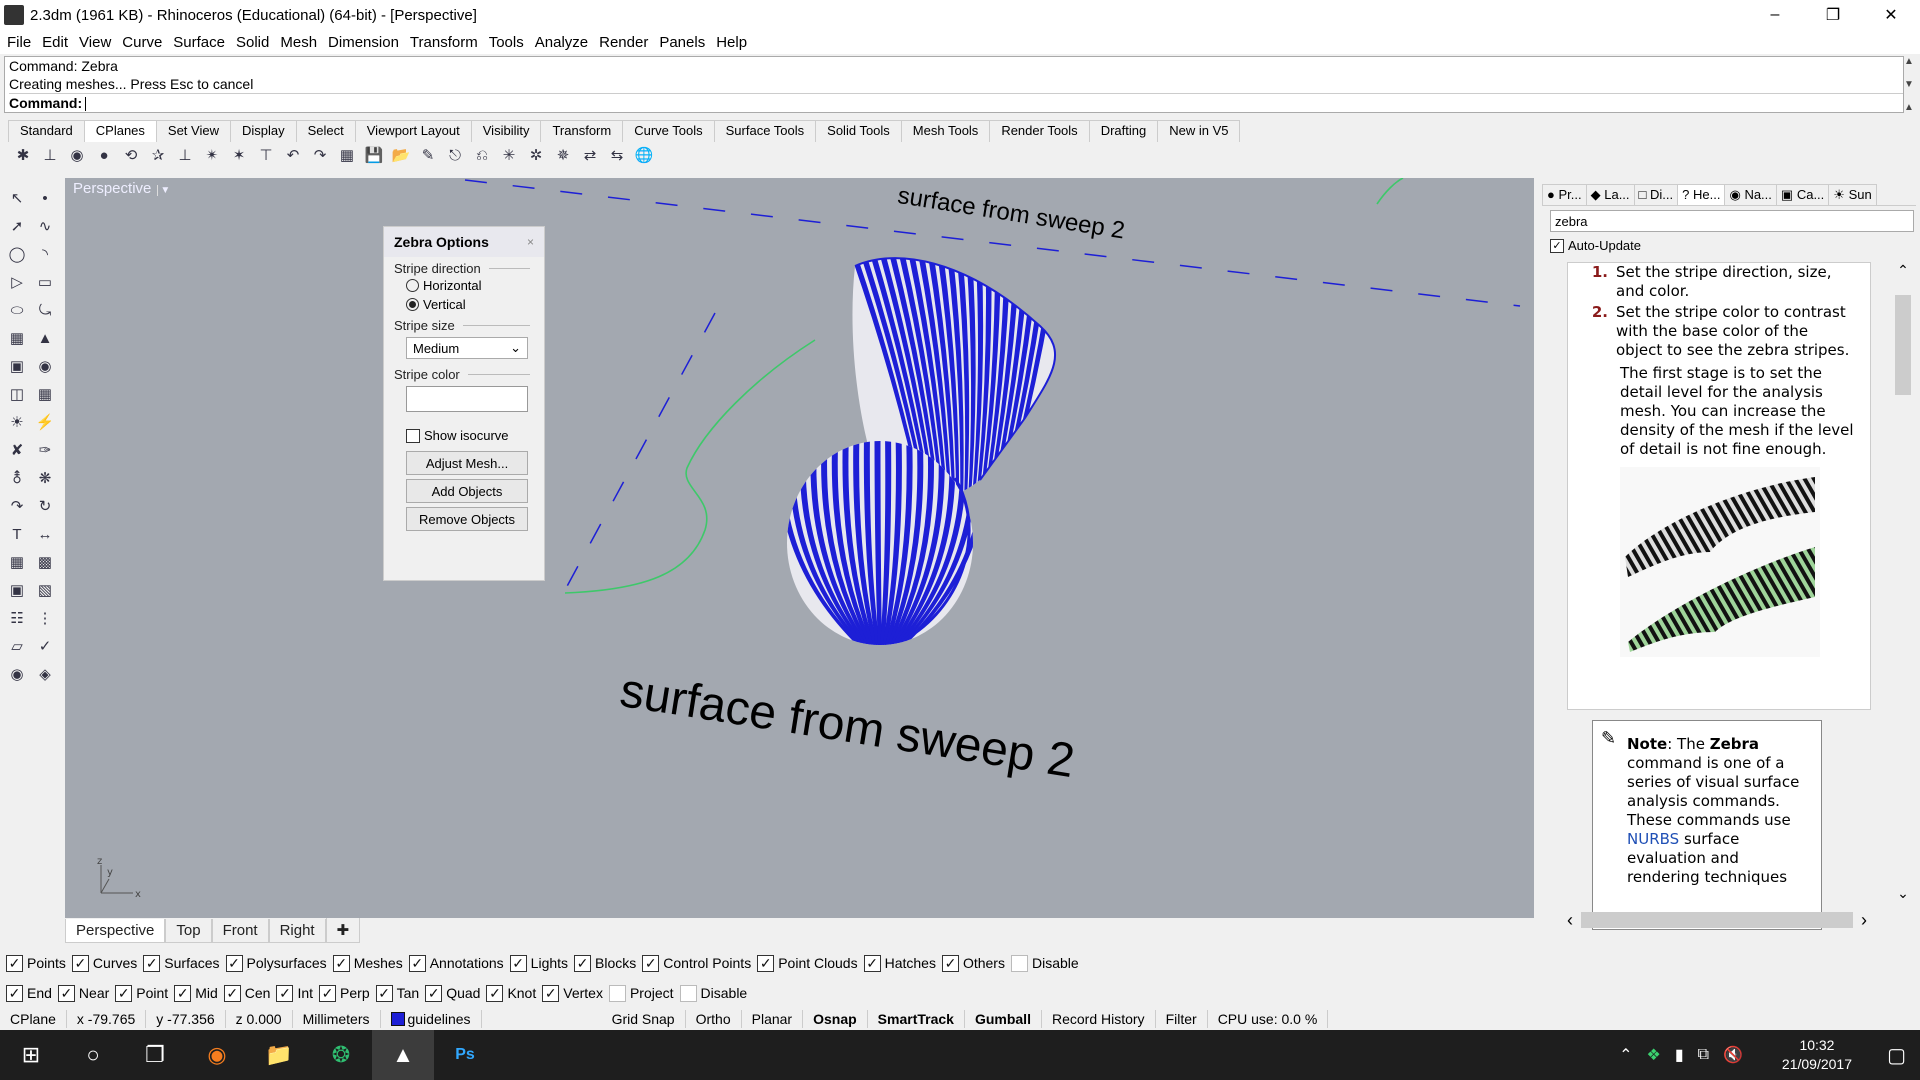  Describe the element at coordinates (45, 618) in the screenshot. I see `properties-icon: ⋮` at that location.